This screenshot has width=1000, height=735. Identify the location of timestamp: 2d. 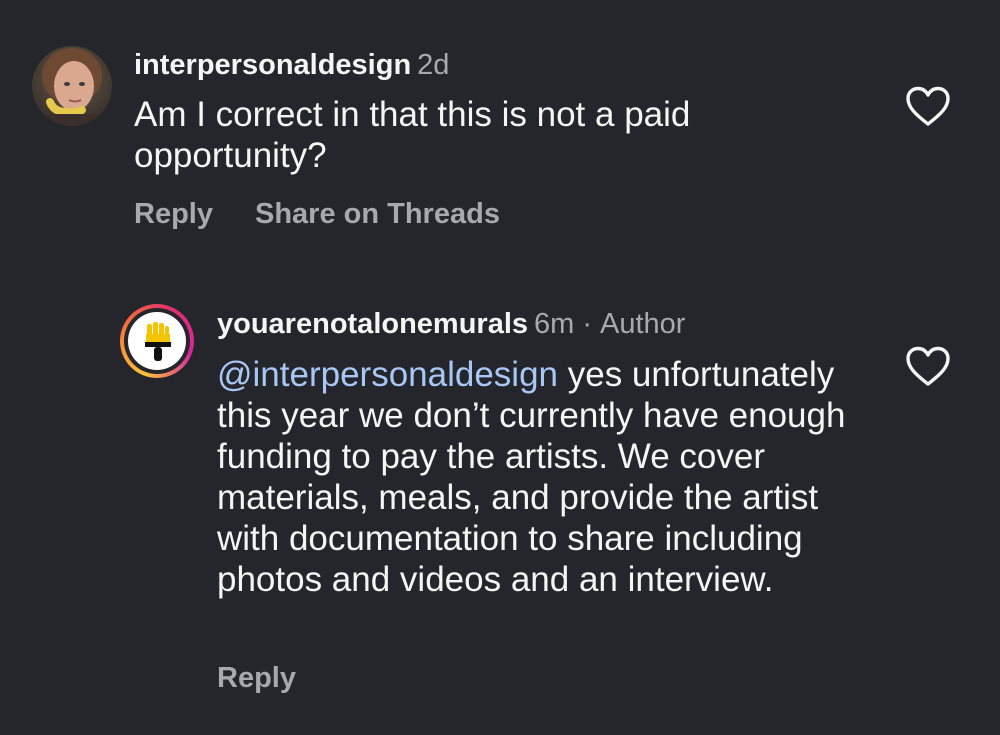
(433, 65).